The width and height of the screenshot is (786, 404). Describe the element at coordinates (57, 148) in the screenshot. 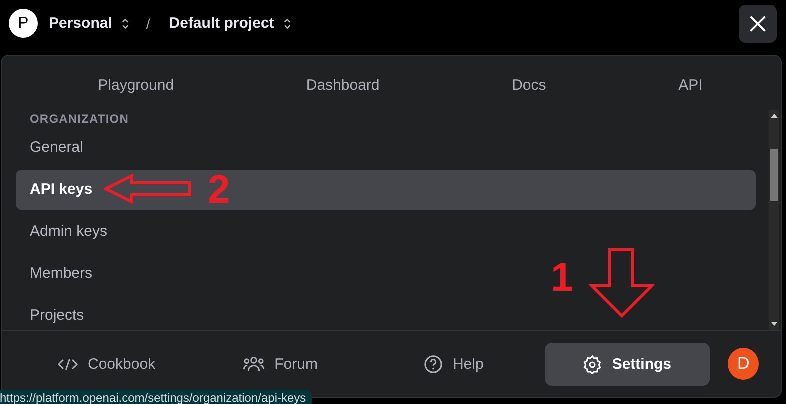

I see `sidebar-item: General` at that location.